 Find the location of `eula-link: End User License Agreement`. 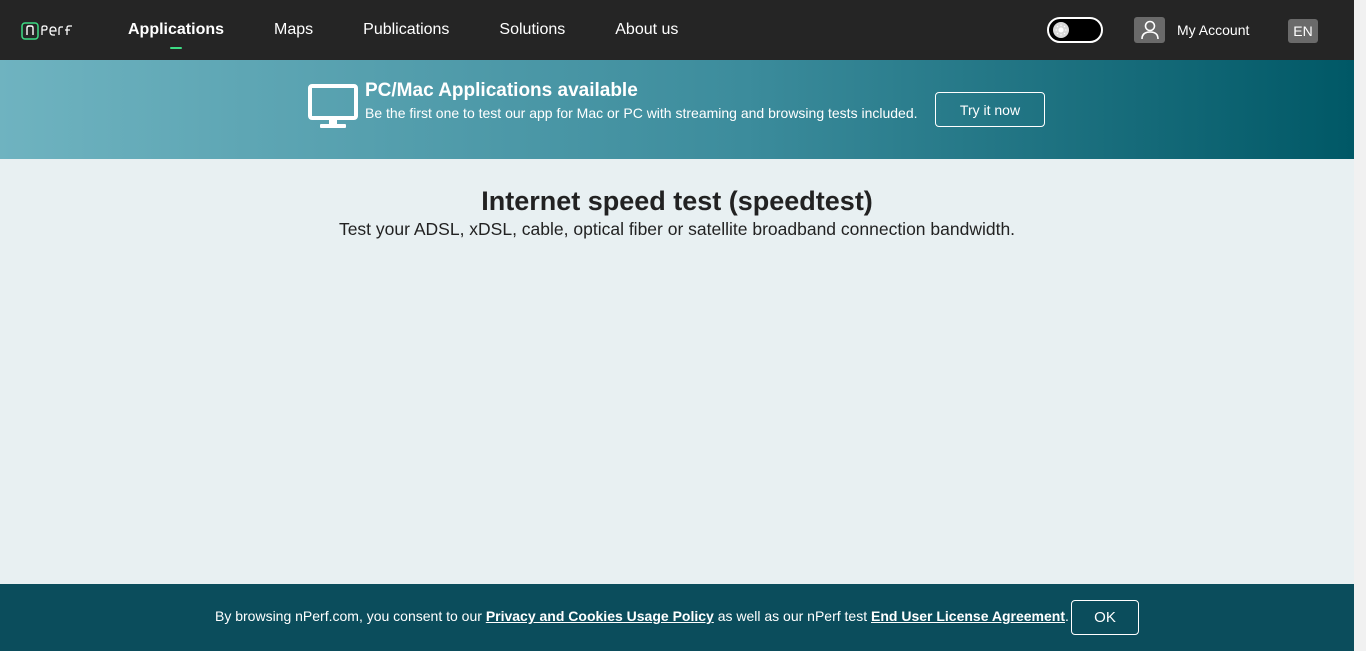

eula-link: End User License Agreement is located at coordinates (968, 616).